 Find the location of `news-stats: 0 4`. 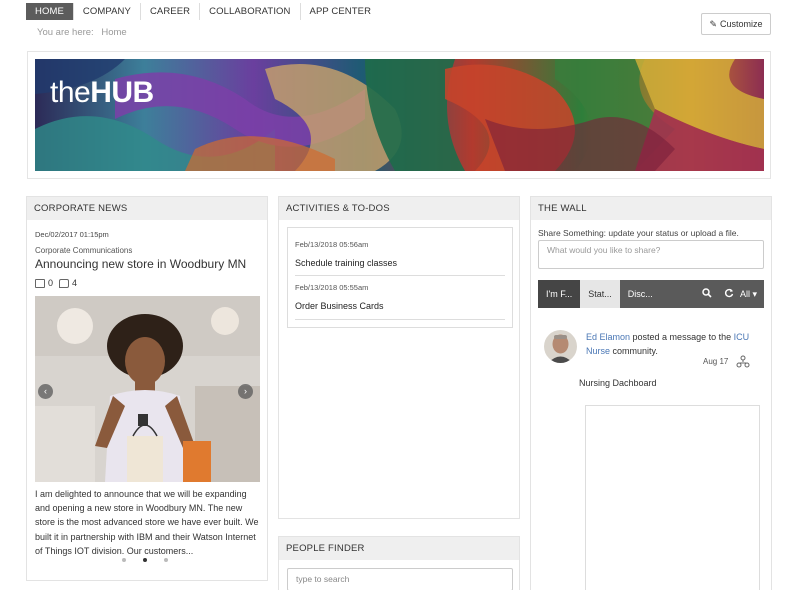

news-stats: 0 4 is located at coordinates (56, 283).